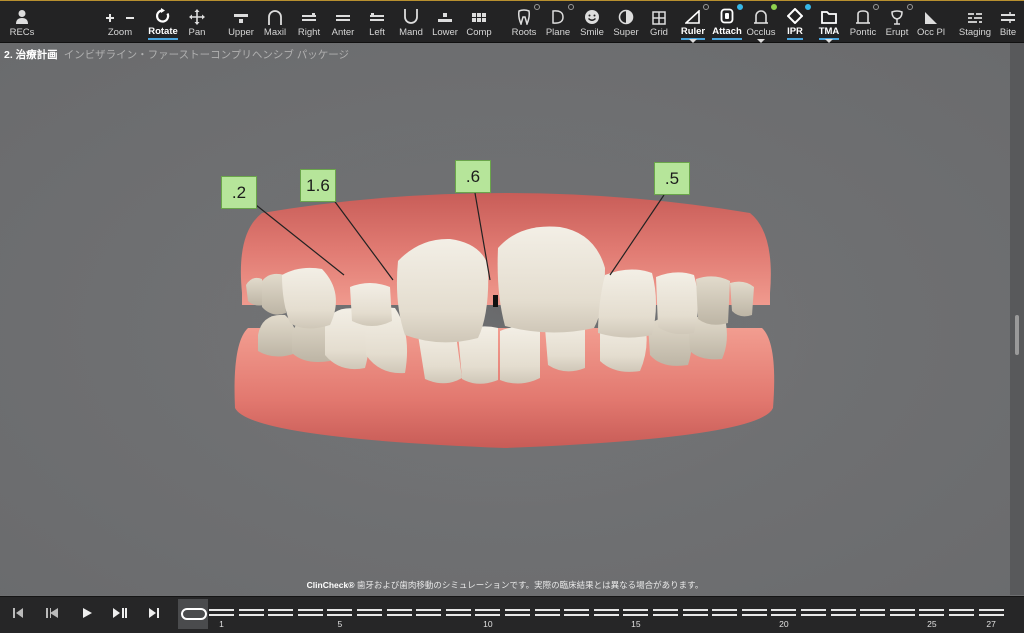 Image resolution: width=1024 pixels, height=633 pixels. What do you see at coordinates (411, 32) in the screenshot?
I see `mand-label: Mand` at bounding box center [411, 32].